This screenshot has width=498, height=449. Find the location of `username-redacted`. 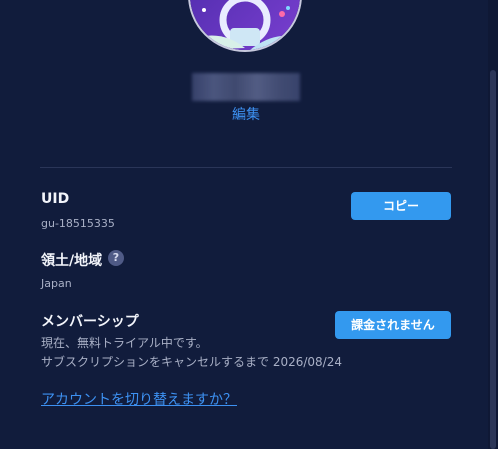

username-redacted is located at coordinates (246, 87).